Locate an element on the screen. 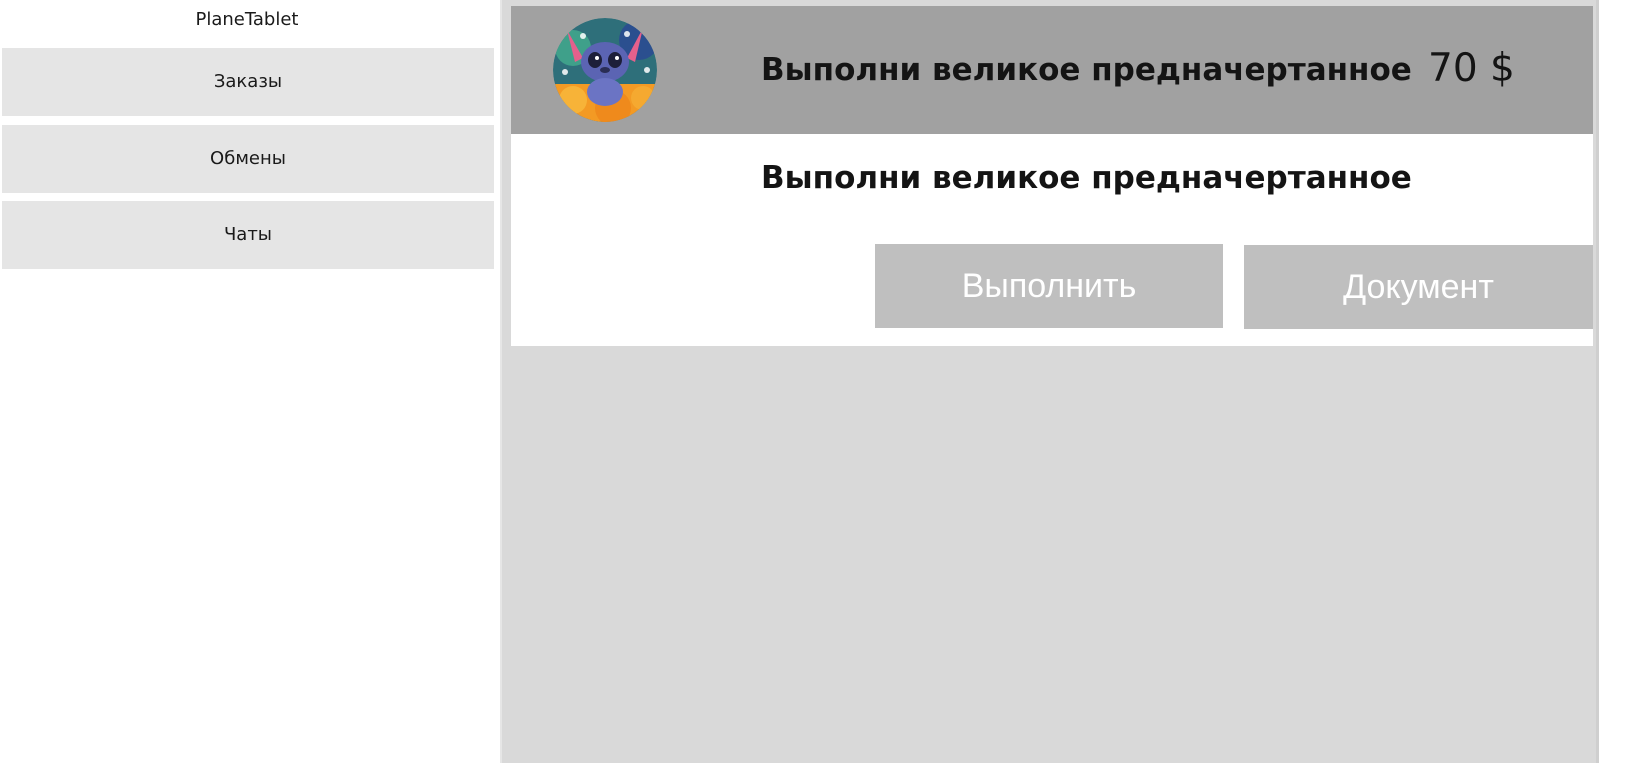 This screenshot has width=1625, height=763. sidebar-item-orders: Заказы is located at coordinates (248, 82).